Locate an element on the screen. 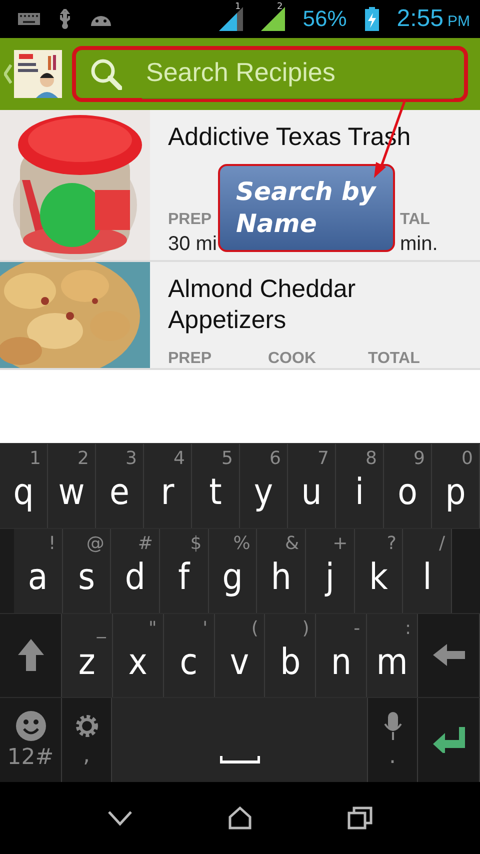 The width and height of the screenshot is (480, 854). keyboard-key: f $ is located at coordinates (184, 570).